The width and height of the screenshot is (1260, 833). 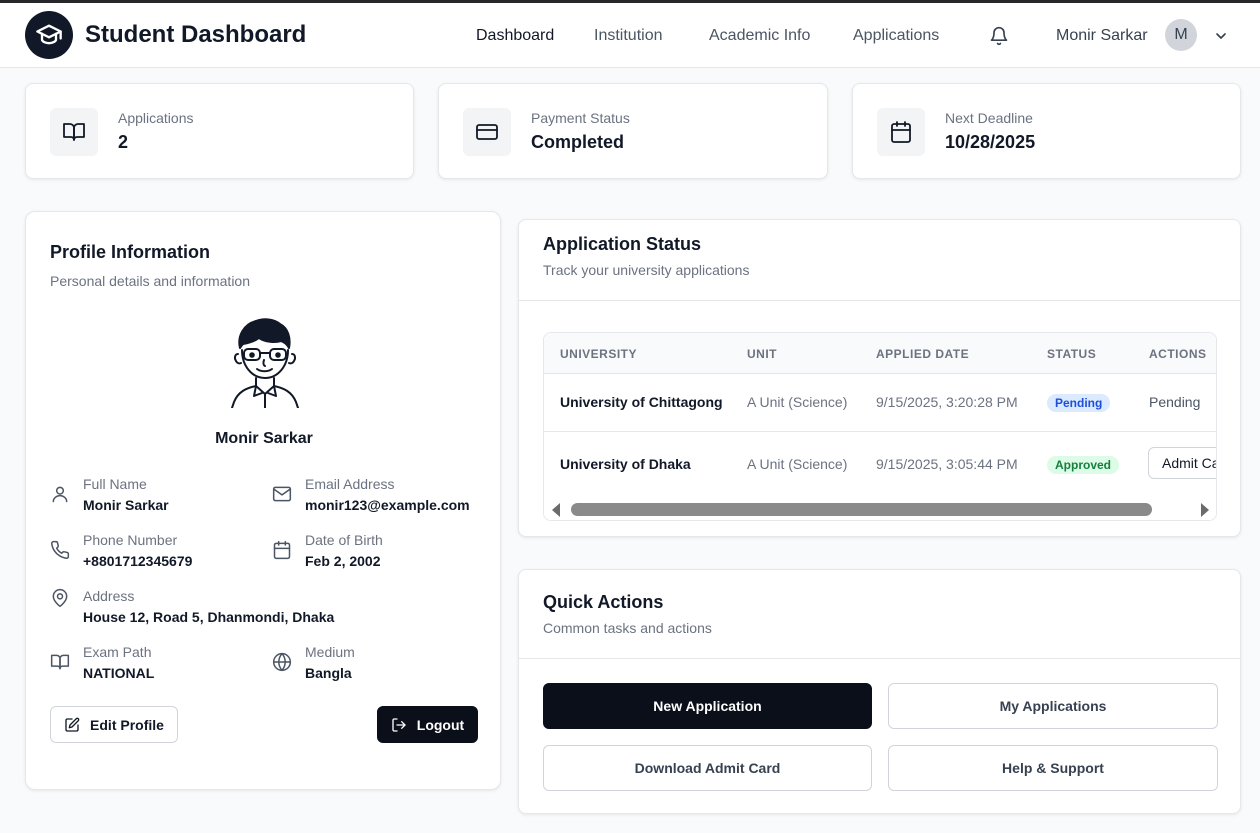 I want to click on avatar: M, so click(x=1181, y=35).